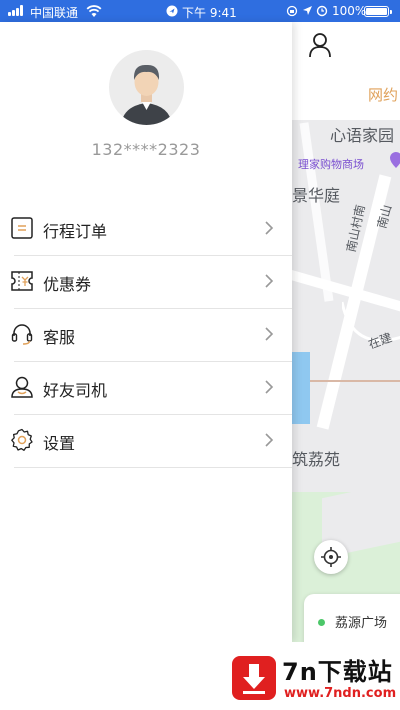  Describe the element at coordinates (146, 149) in the screenshot. I see `user-phone-number: 132****2323` at that location.